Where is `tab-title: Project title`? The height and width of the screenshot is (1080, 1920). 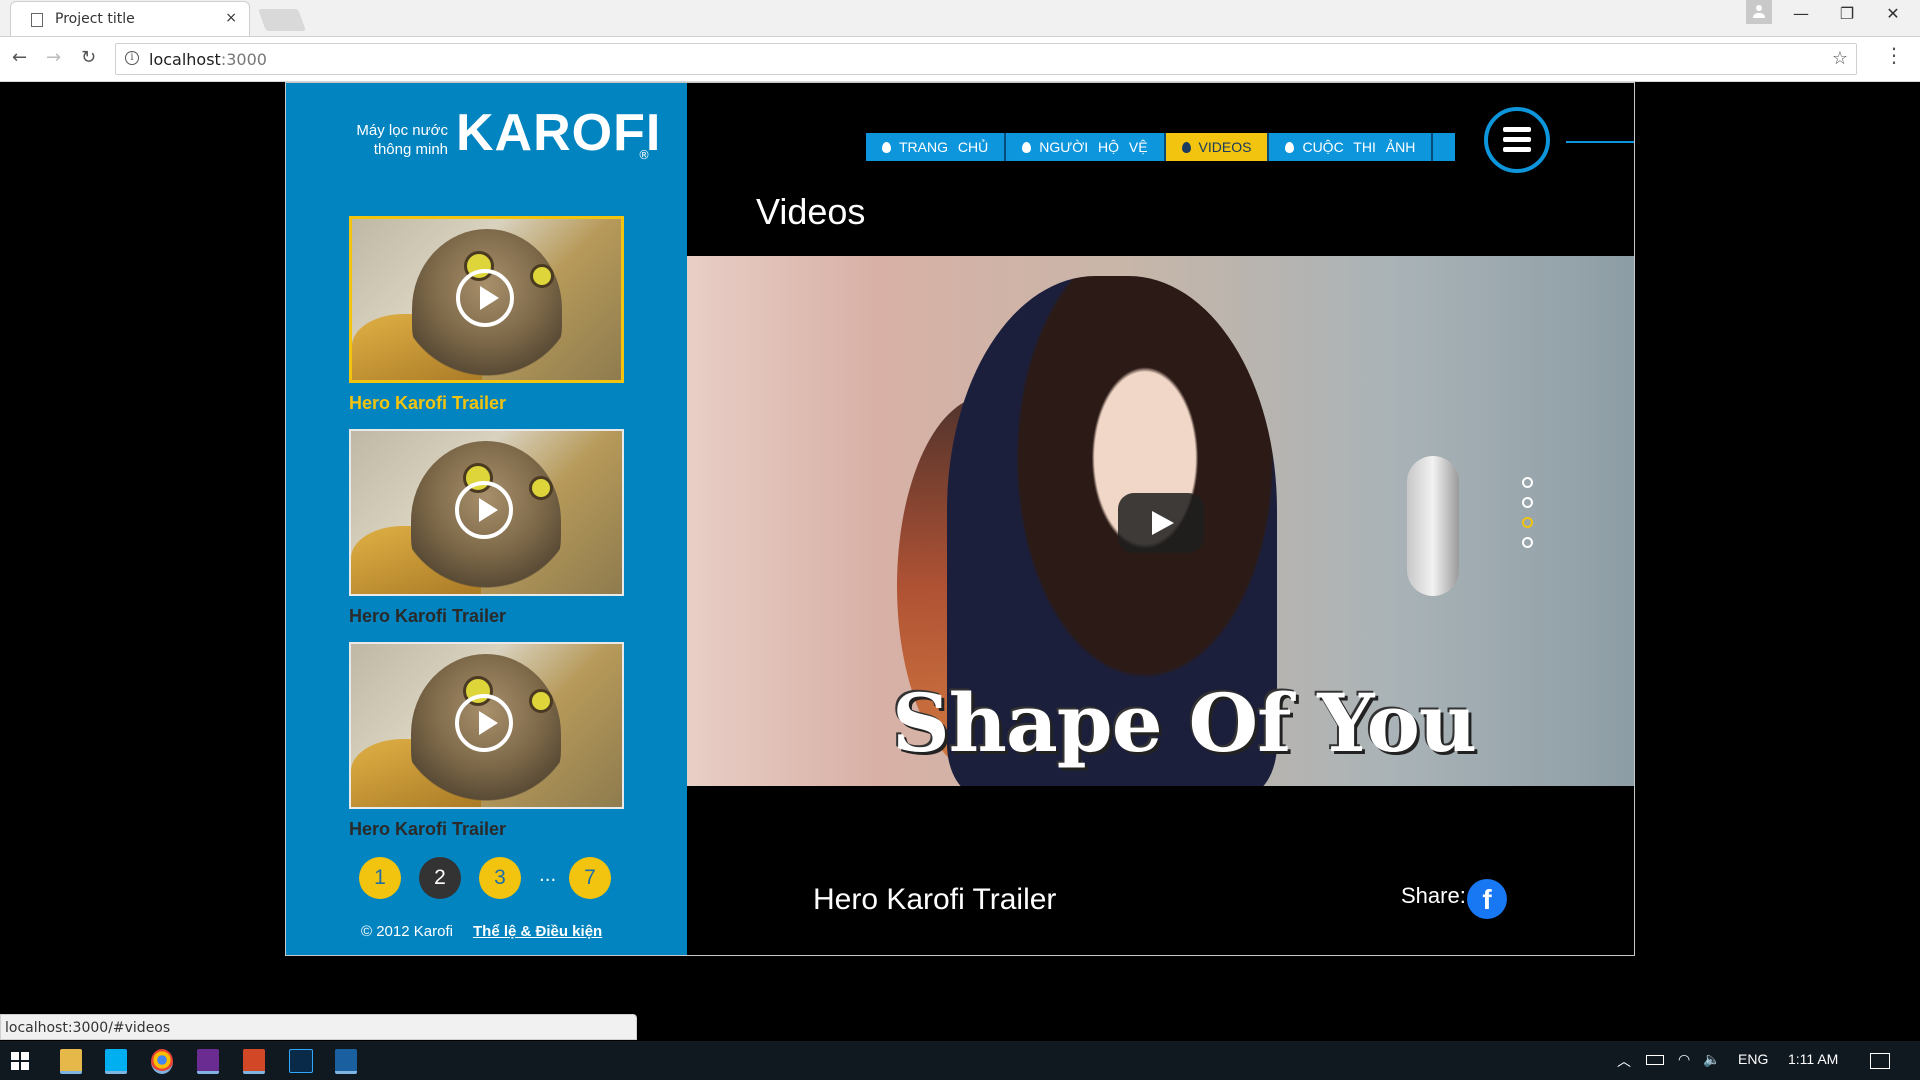 tab-title: Project title is located at coordinates (95, 19).